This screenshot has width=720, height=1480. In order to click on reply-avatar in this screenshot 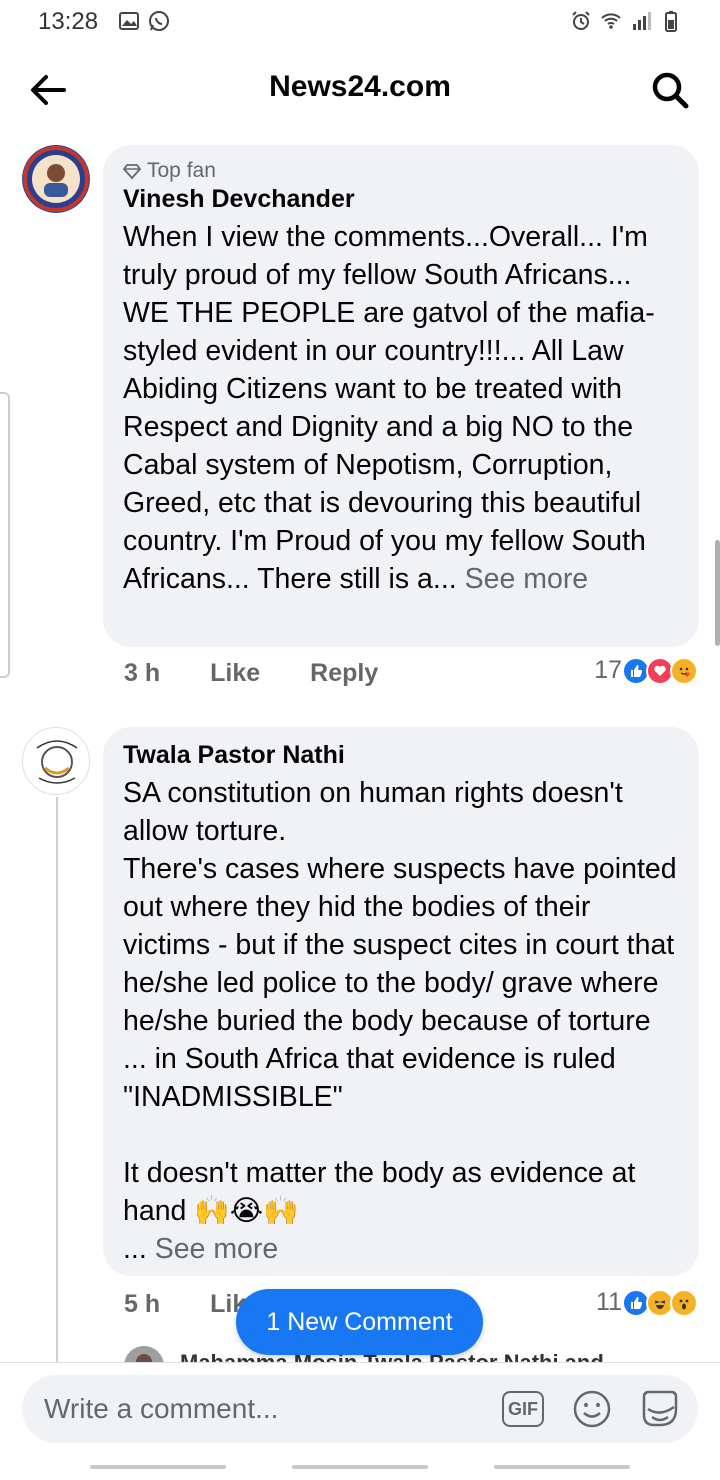, I will do `click(144, 1354)`.